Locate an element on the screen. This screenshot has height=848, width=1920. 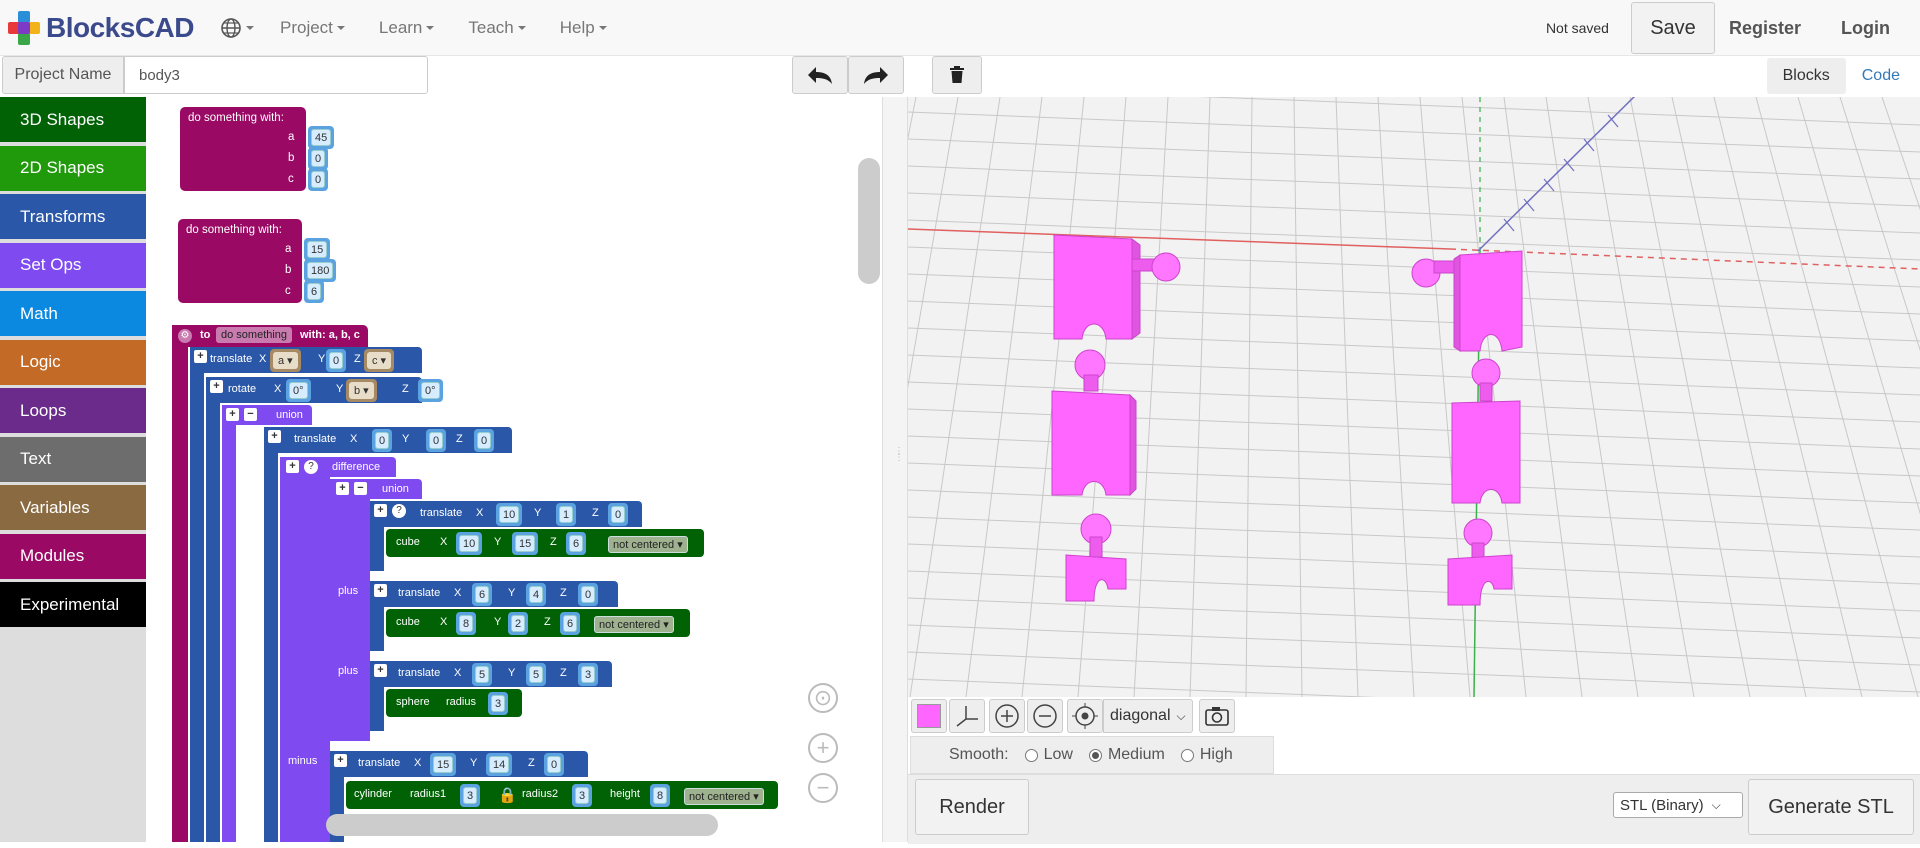
number-value: 10 is located at coordinates (469, 543).